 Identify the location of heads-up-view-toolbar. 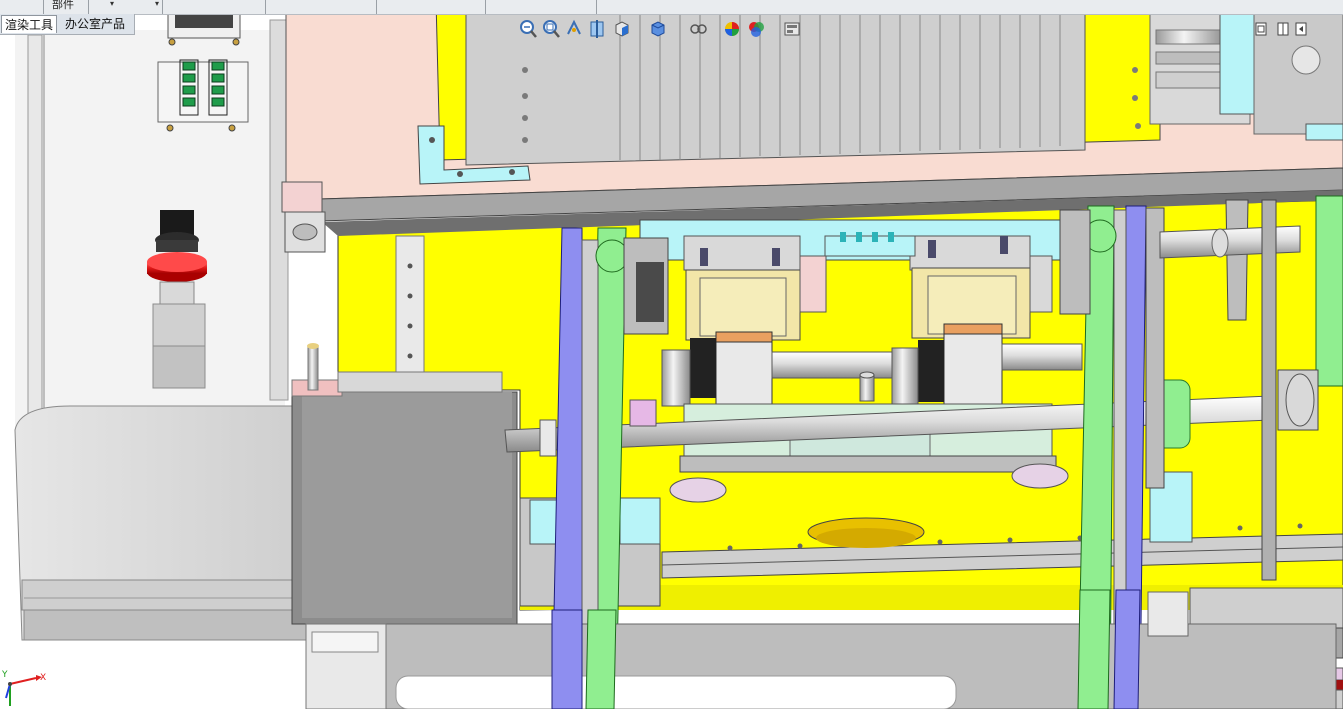
(666, 30).